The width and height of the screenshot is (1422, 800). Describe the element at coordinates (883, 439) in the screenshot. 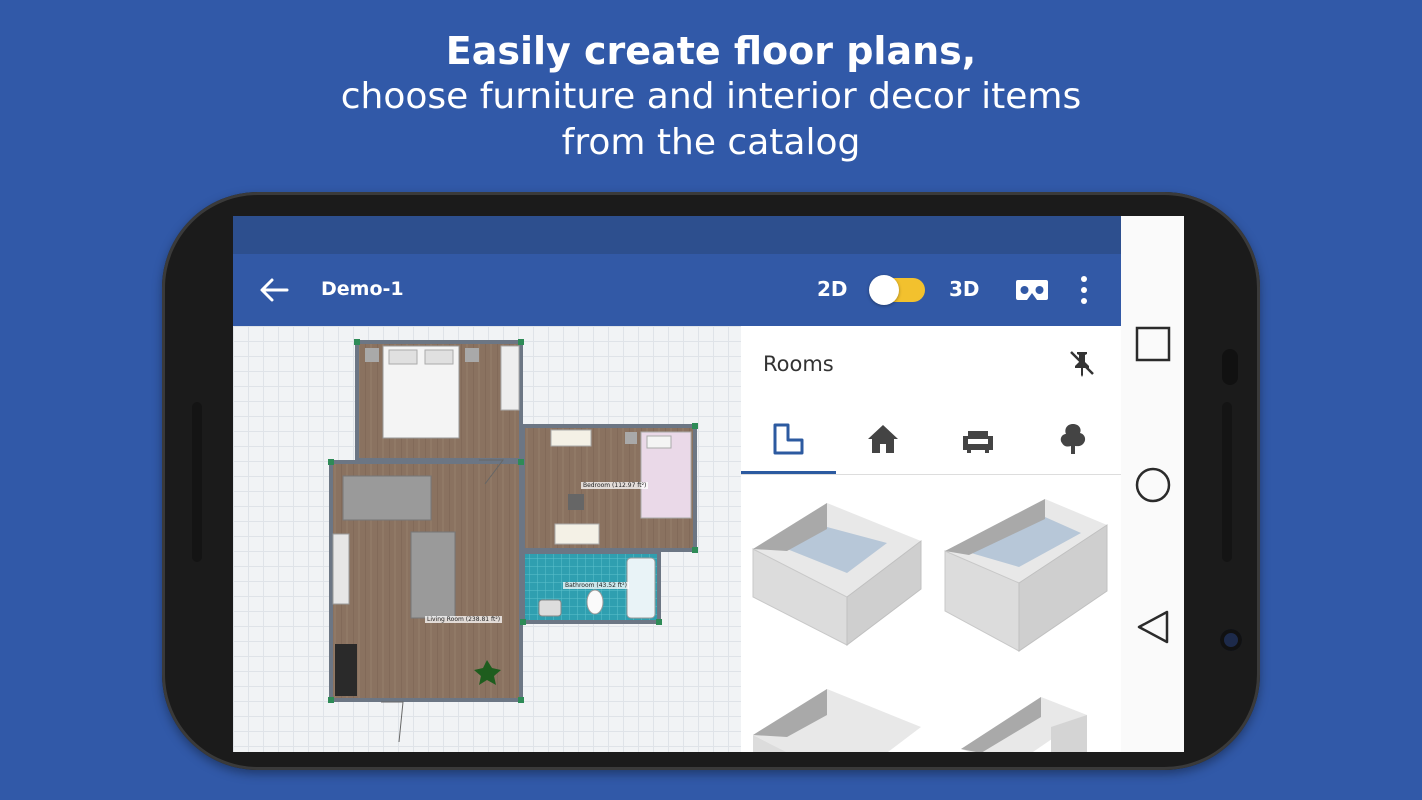

I see `home-icon` at that location.